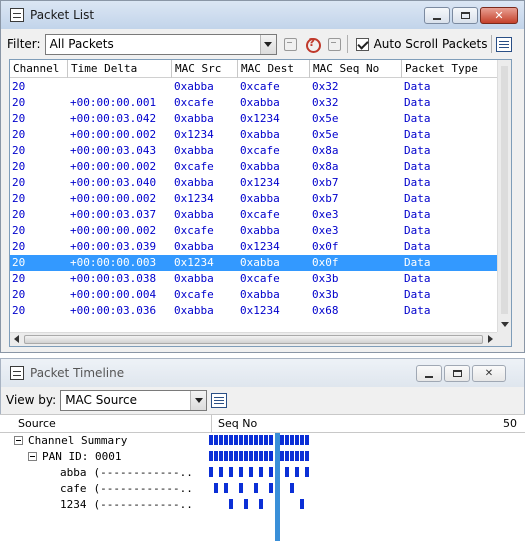 The image size is (525, 550). I want to click on packet-timeline-titlebar: Packet Timeline ✕, so click(262, 373).